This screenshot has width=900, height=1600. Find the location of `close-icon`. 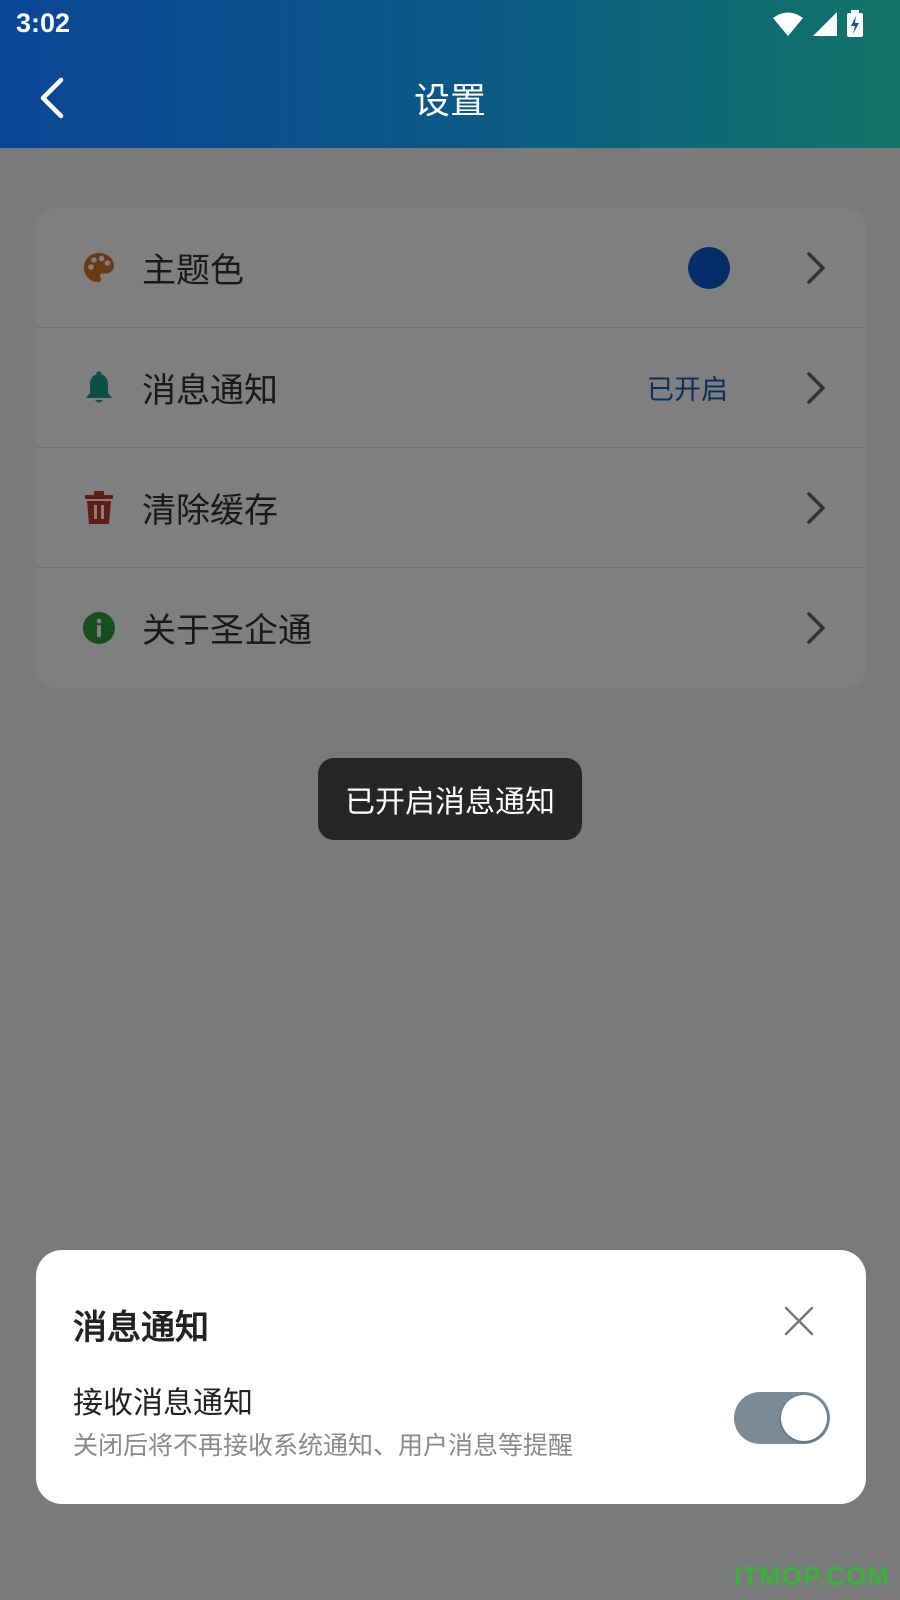

close-icon is located at coordinates (799, 1321).